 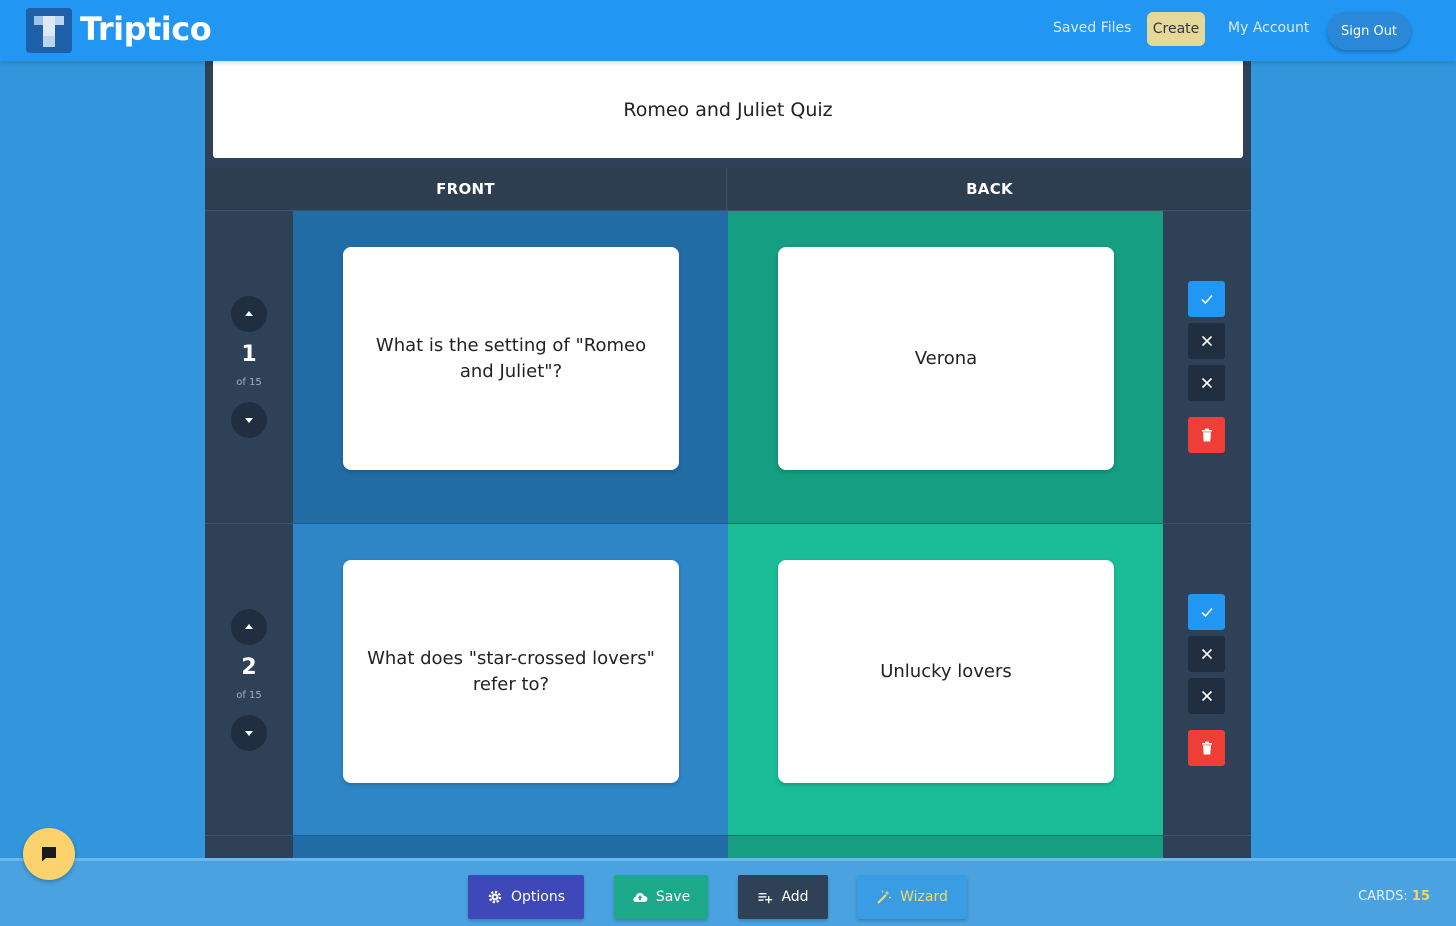 What do you see at coordinates (1092, 28) in the screenshot?
I see `nav-saved-files: Saved Files` at bounding box center [1092, 28].